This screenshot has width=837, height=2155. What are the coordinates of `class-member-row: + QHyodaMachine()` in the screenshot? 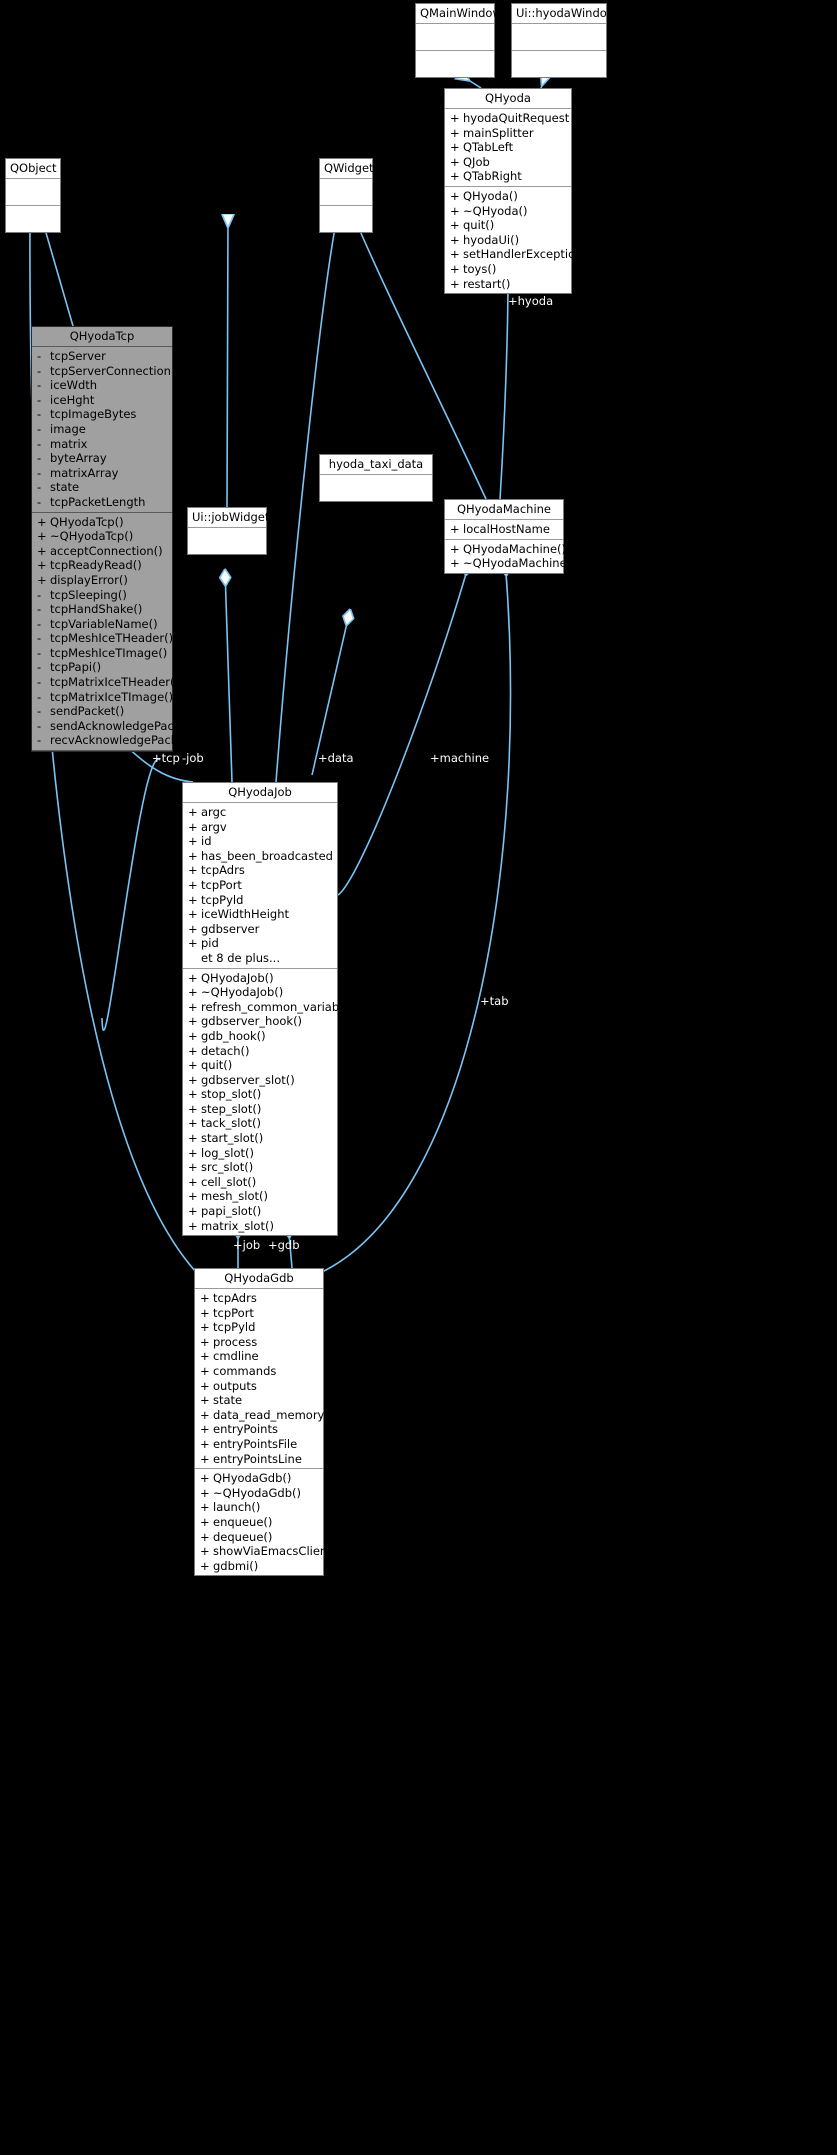 It's located at (505, 549).